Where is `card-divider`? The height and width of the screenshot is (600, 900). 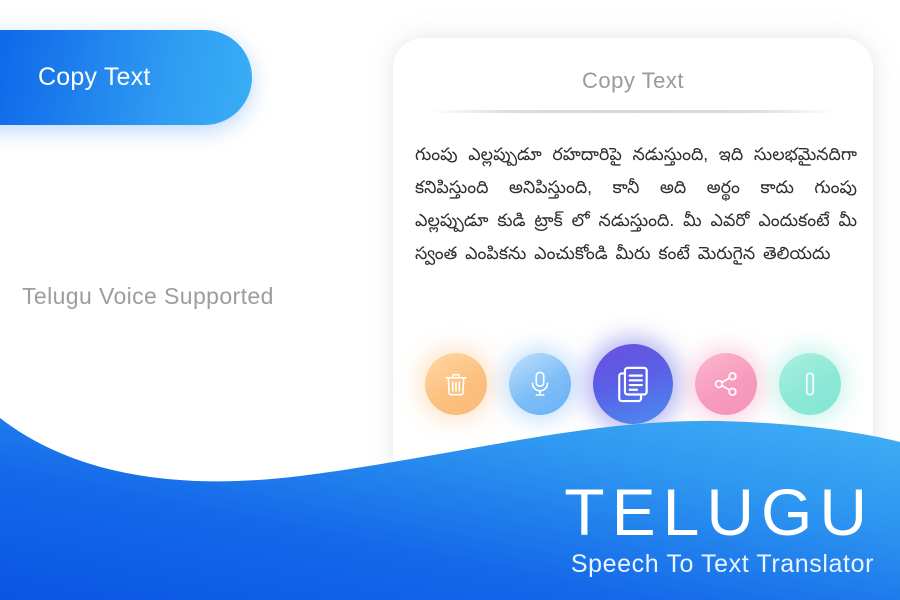
card-divider is located at coordinates (633, 111).